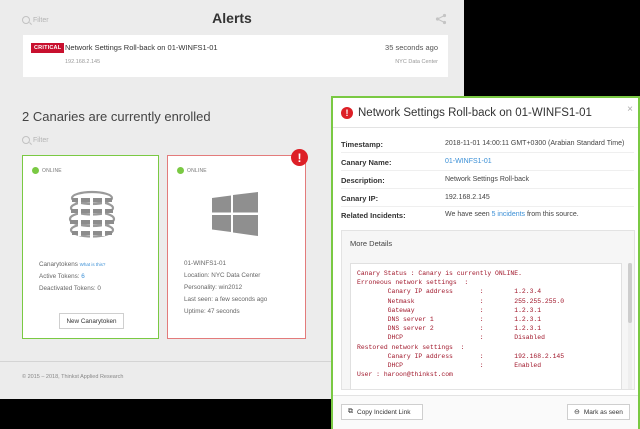 The width and height of the screenshot is (640, 429). I want to click on canary-last-seen: Last seen: a few seconds ago, so click(226, 299).